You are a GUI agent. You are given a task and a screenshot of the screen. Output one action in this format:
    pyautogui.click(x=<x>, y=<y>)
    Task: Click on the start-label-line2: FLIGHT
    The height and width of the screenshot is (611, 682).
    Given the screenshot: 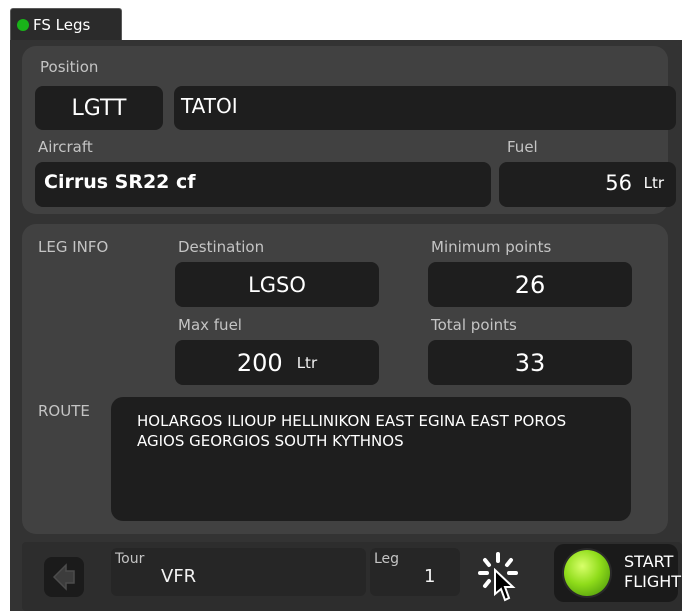 What is the action you would take?
    pyautogui.click(x=653, y=581)
    